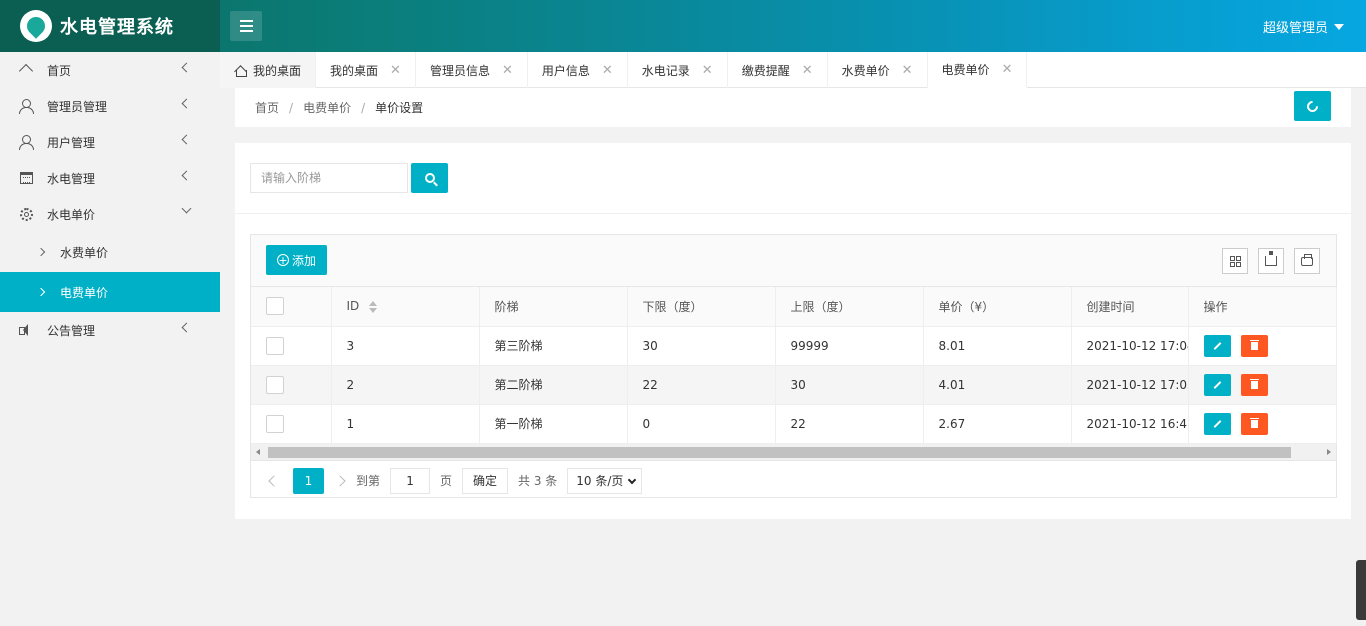 The height and width of the screenshot is (626, 1366). What do you see at coordinates (327, 107) in the screenshot?
I see `breadcrumb-item: 电费单价` at bounding box center [327, 107].